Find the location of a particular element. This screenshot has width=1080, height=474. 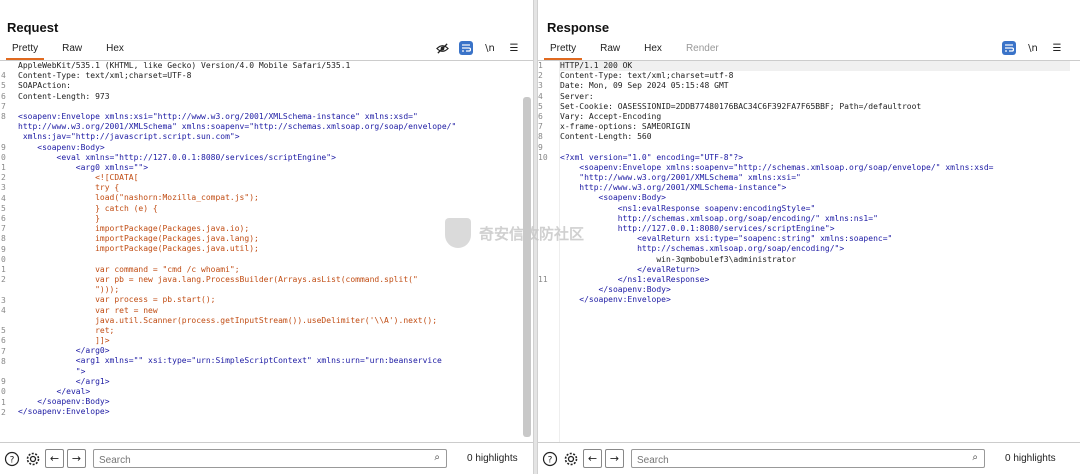

code-line: "))); is located at coordinates (237, 290).